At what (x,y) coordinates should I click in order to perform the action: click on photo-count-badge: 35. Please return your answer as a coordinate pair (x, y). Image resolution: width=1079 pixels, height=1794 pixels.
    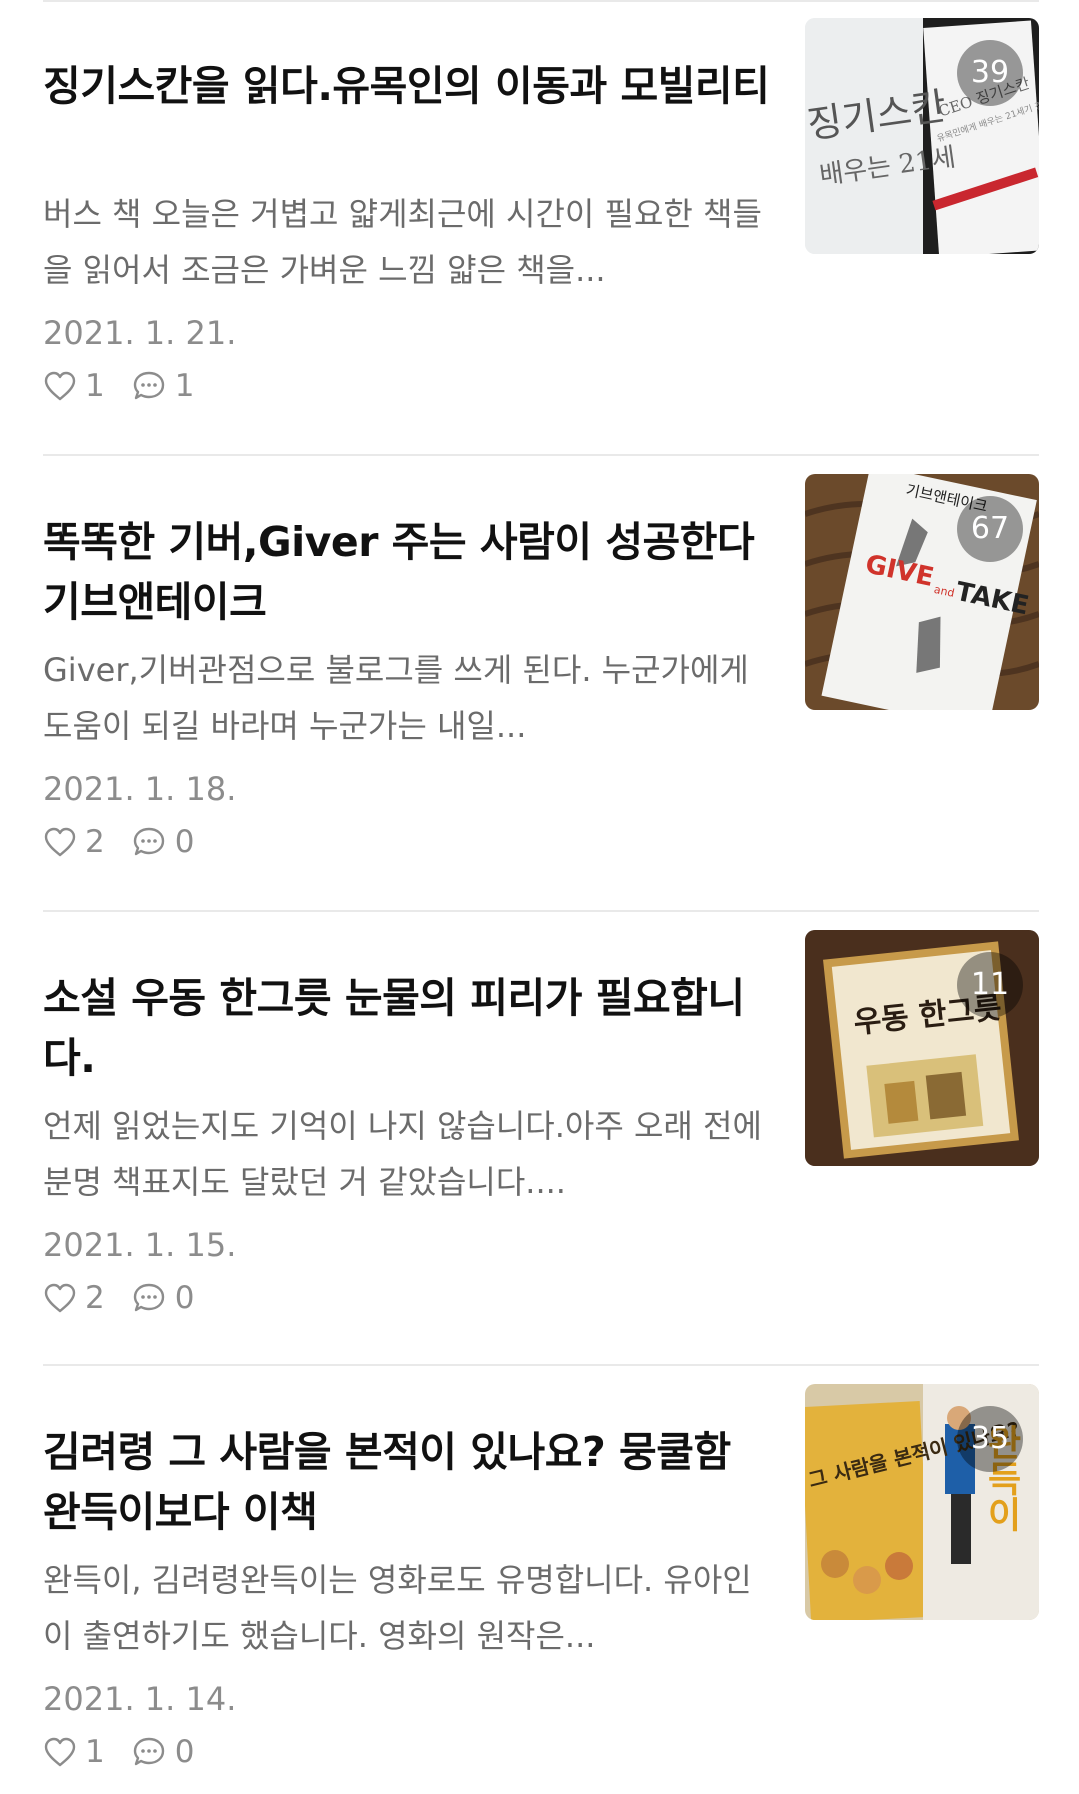
    Looking at the image, I should click on (990, 1439).